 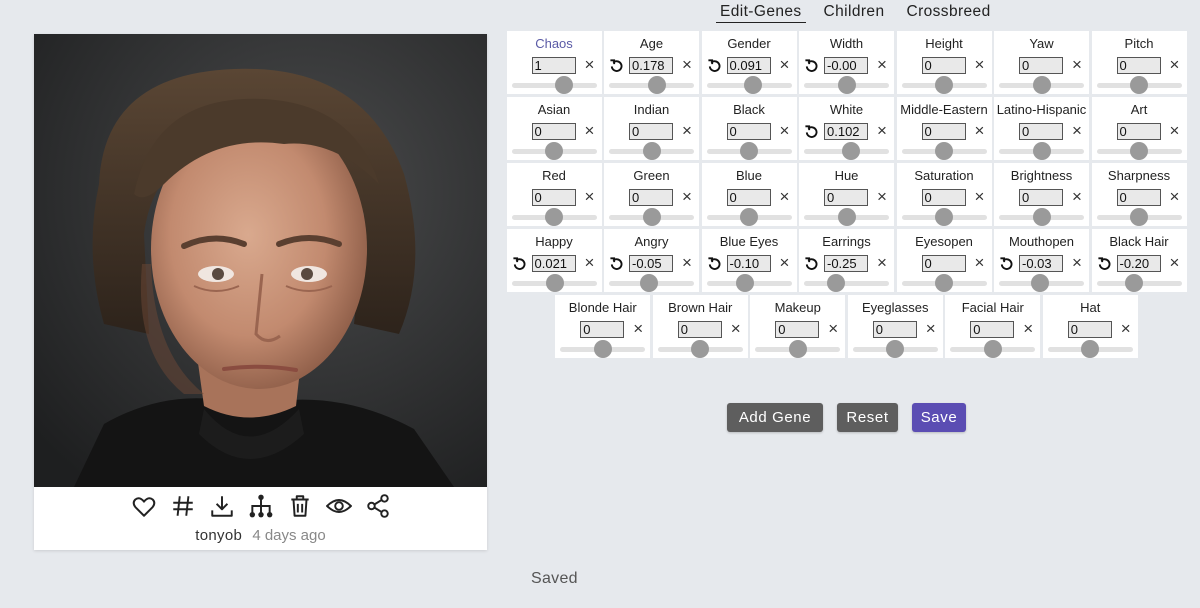 I want to click on username: tonyob, so click(x=218, y=535).